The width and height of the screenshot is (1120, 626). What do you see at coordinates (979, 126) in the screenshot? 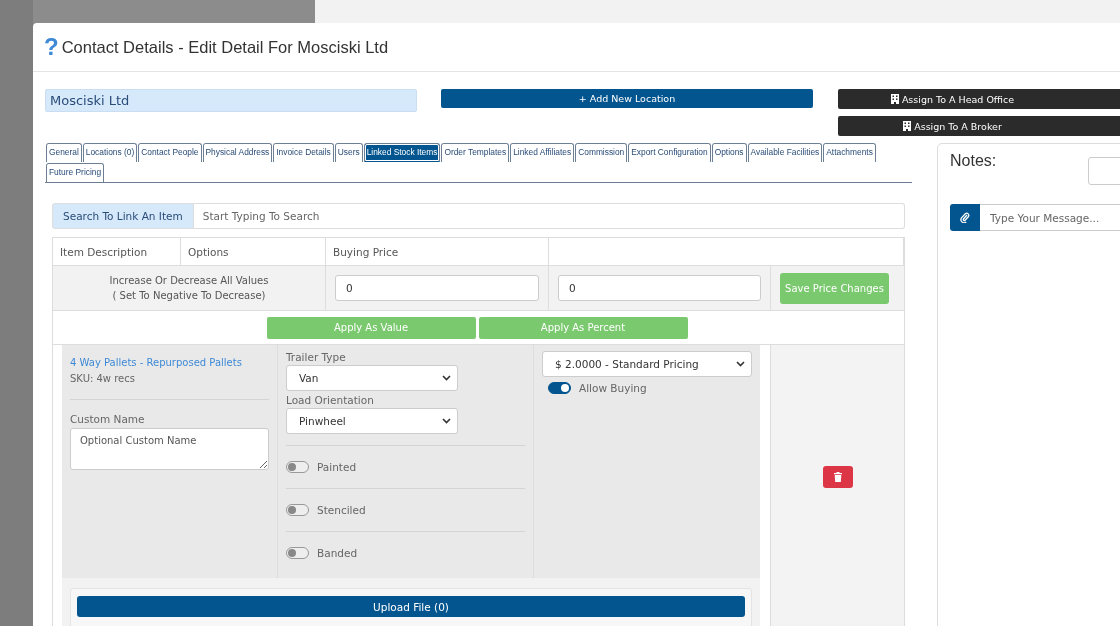
I see `assign-button: Assign To A Broker` at bounding box center [979, 126].